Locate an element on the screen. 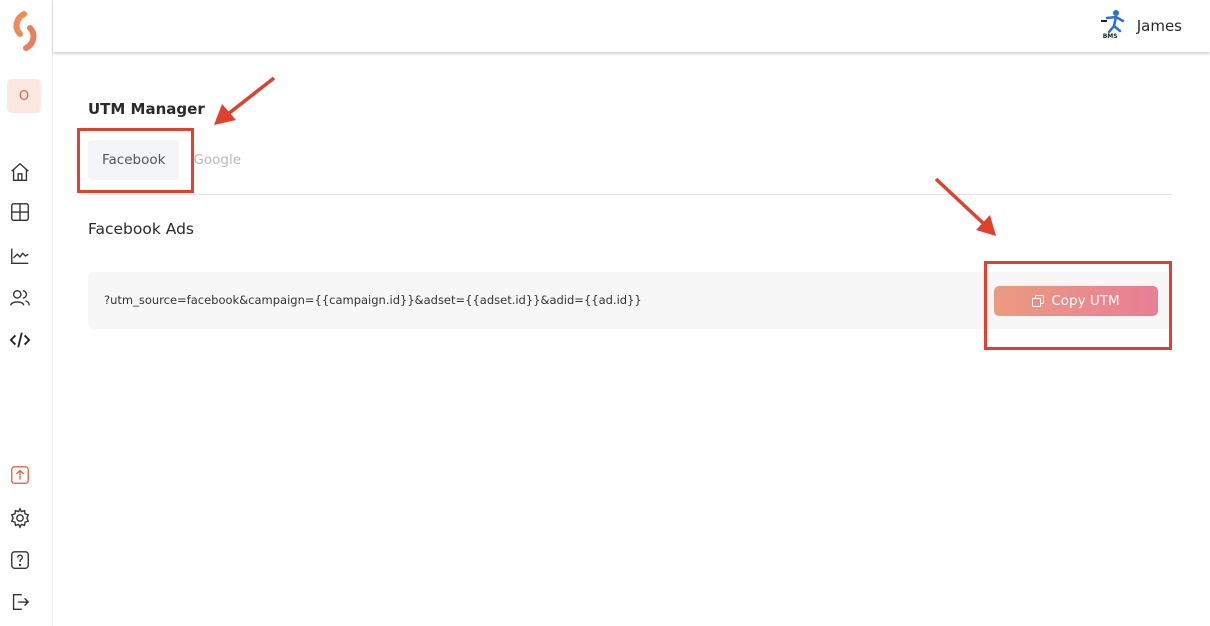 The image size is (1210, 626). tabs-divider is located at coordinates (630, 194).